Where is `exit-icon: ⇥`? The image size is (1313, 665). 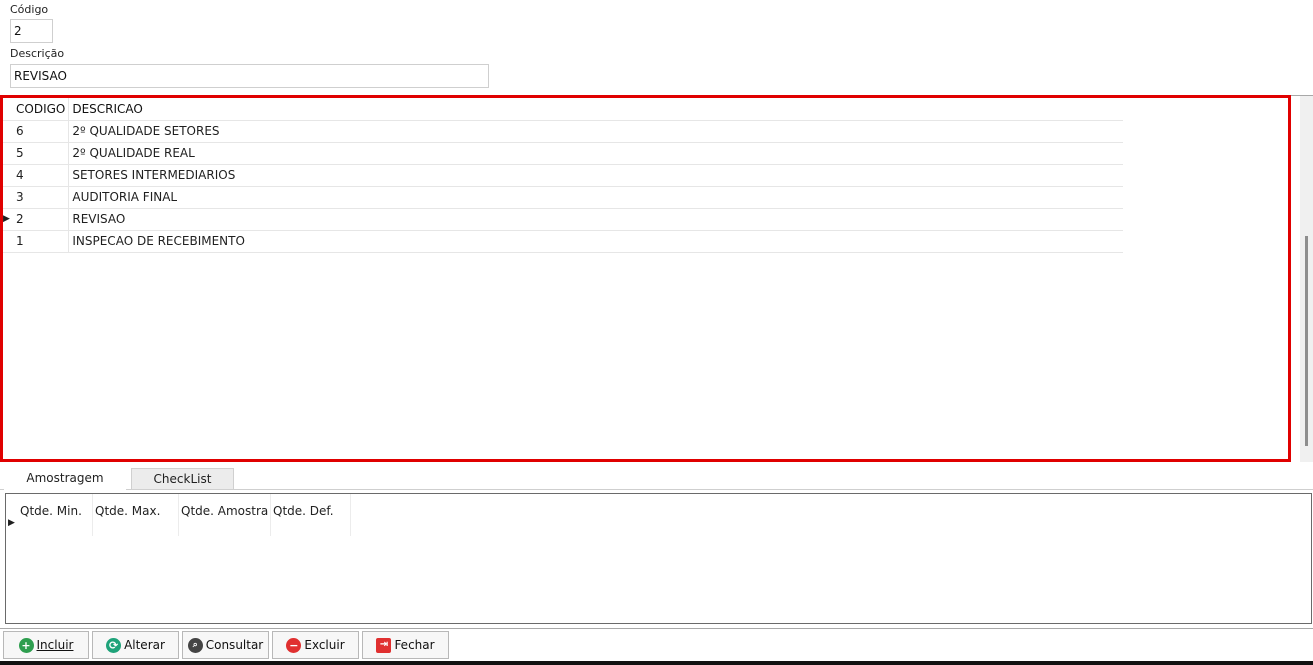 exit-icon: ⇥ is located at coordinates (384, 645).